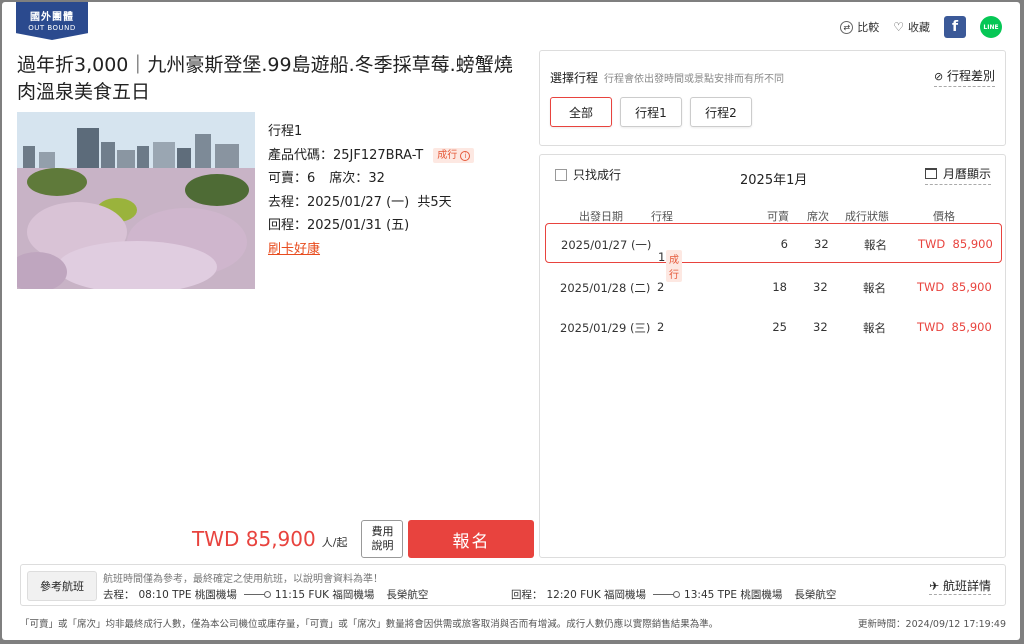 Image resolution: width=1024 pixels, height=644 pixels. What do you see at coordinates (434, 202) in the screenshot?
I see `trip-days: 共5天` at bounding box center [434, 202].